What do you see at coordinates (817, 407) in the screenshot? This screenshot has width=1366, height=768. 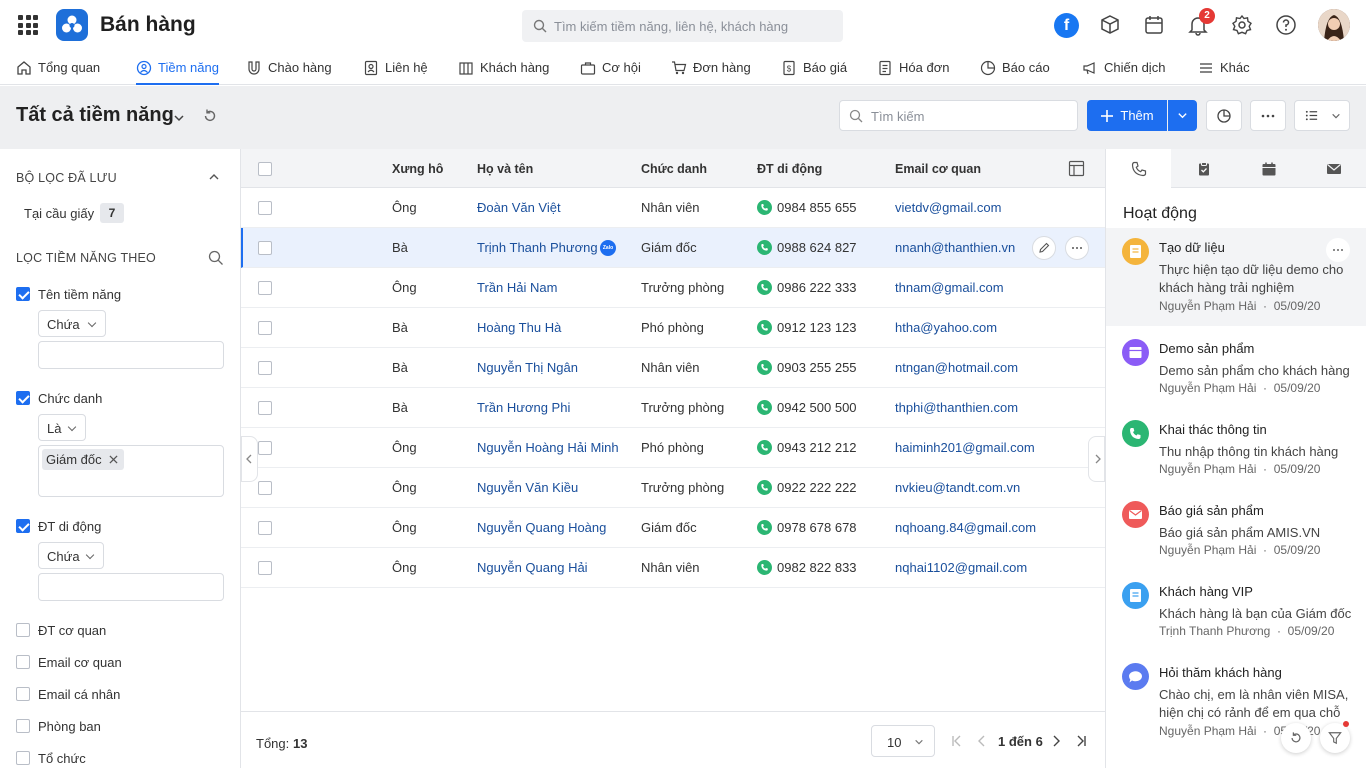 I see `cell-mobile: 0942 500 500` at bounding box center [817, 407].